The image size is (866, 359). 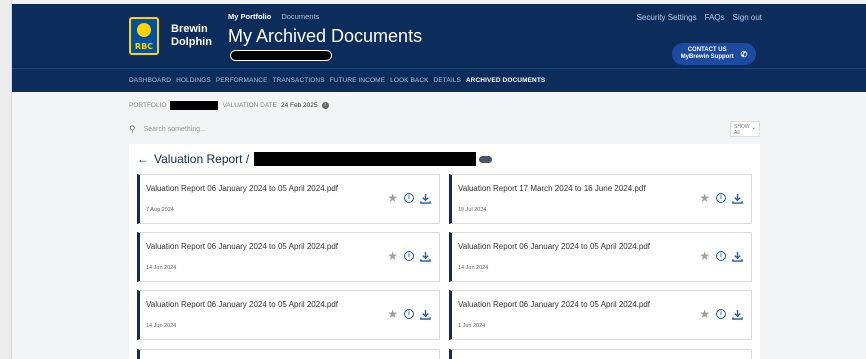 What do you see at coordinates (365, 159) in the screenshot?
I see `redacted-folder-name` at bounding box center [365, 159].